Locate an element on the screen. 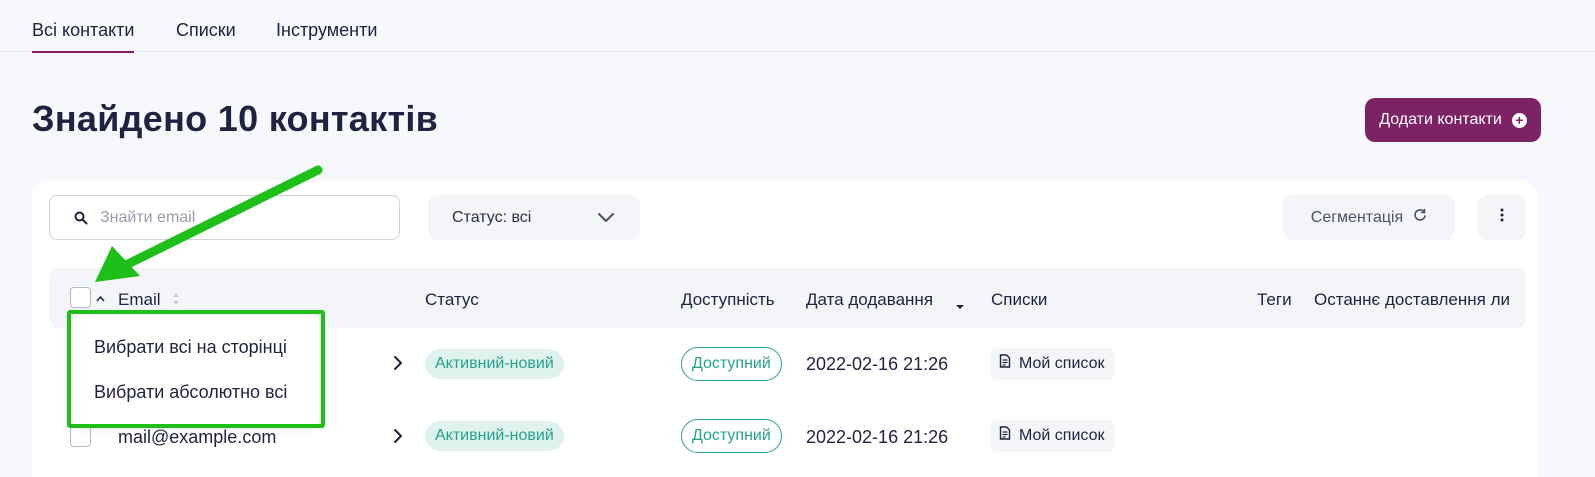 This screenshot has height=477, width=1595. column-email: Email is located at coordinates (139, 300).